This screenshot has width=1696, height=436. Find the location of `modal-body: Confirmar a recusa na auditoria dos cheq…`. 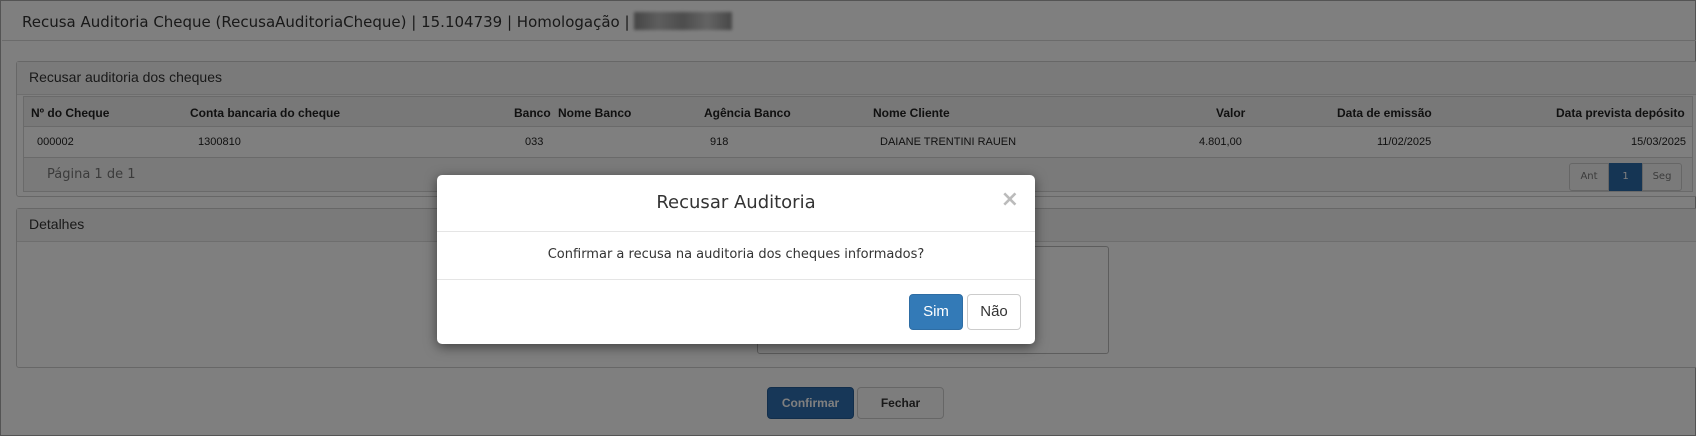

modal-body: Confirmar a recusa na auditoria dos cheq… is located at coordinates (736, 256).